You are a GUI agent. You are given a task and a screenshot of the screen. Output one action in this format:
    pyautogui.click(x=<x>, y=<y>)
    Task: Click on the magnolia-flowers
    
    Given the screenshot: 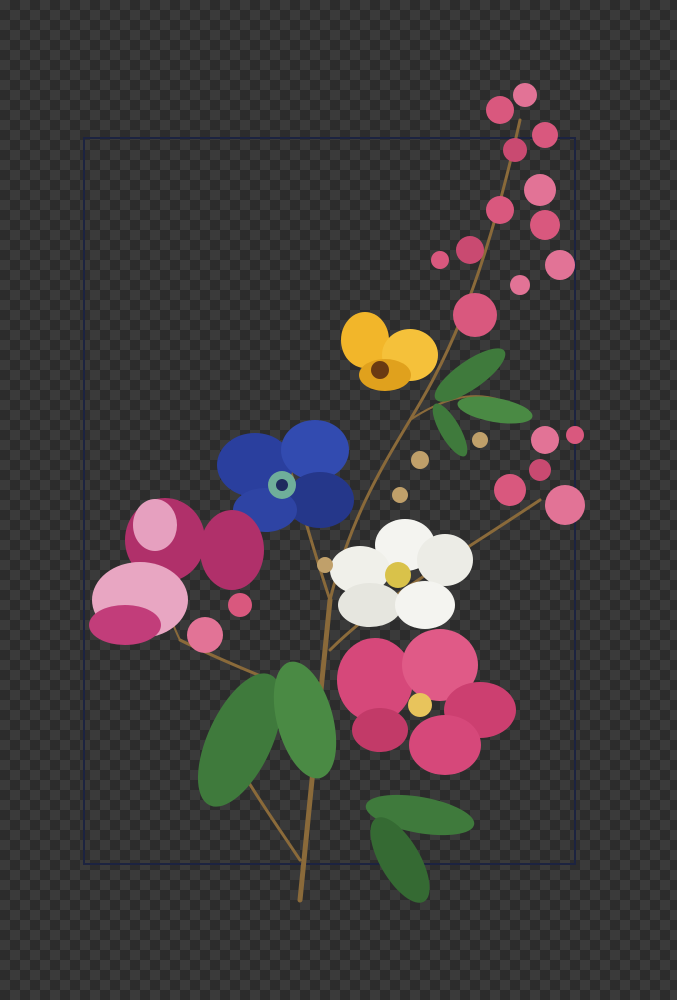 What is the action you would take?
    pyautogui.click(x=176, y=571)
    